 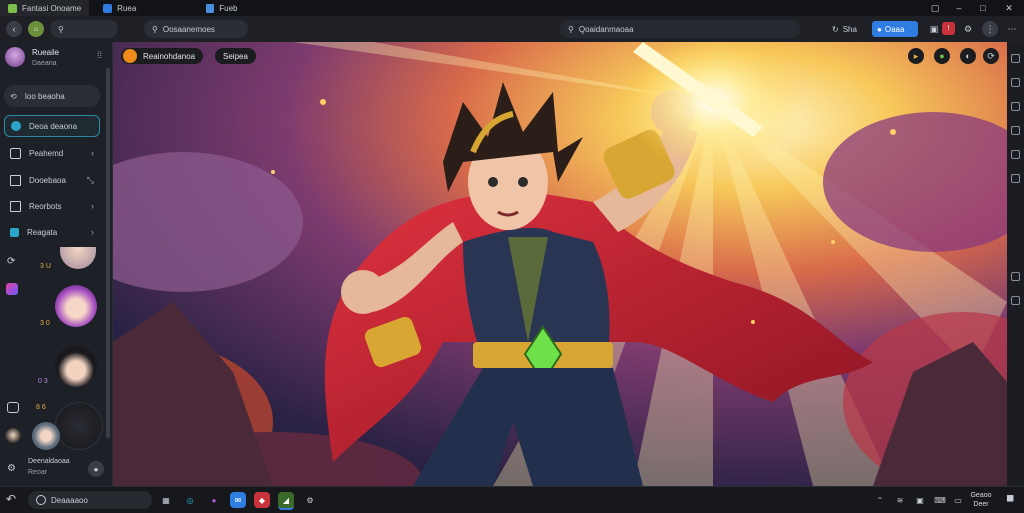 I want to click on address-value: Qoaidanmaoaa, so click(x=606, y=29).